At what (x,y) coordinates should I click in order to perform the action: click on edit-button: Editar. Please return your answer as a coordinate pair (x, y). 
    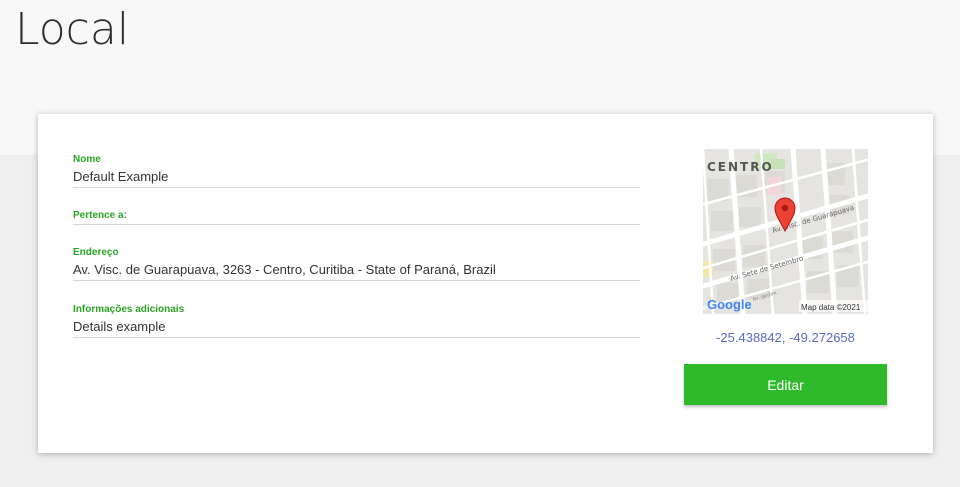
    Looking at the image, I should click on (785, 384).